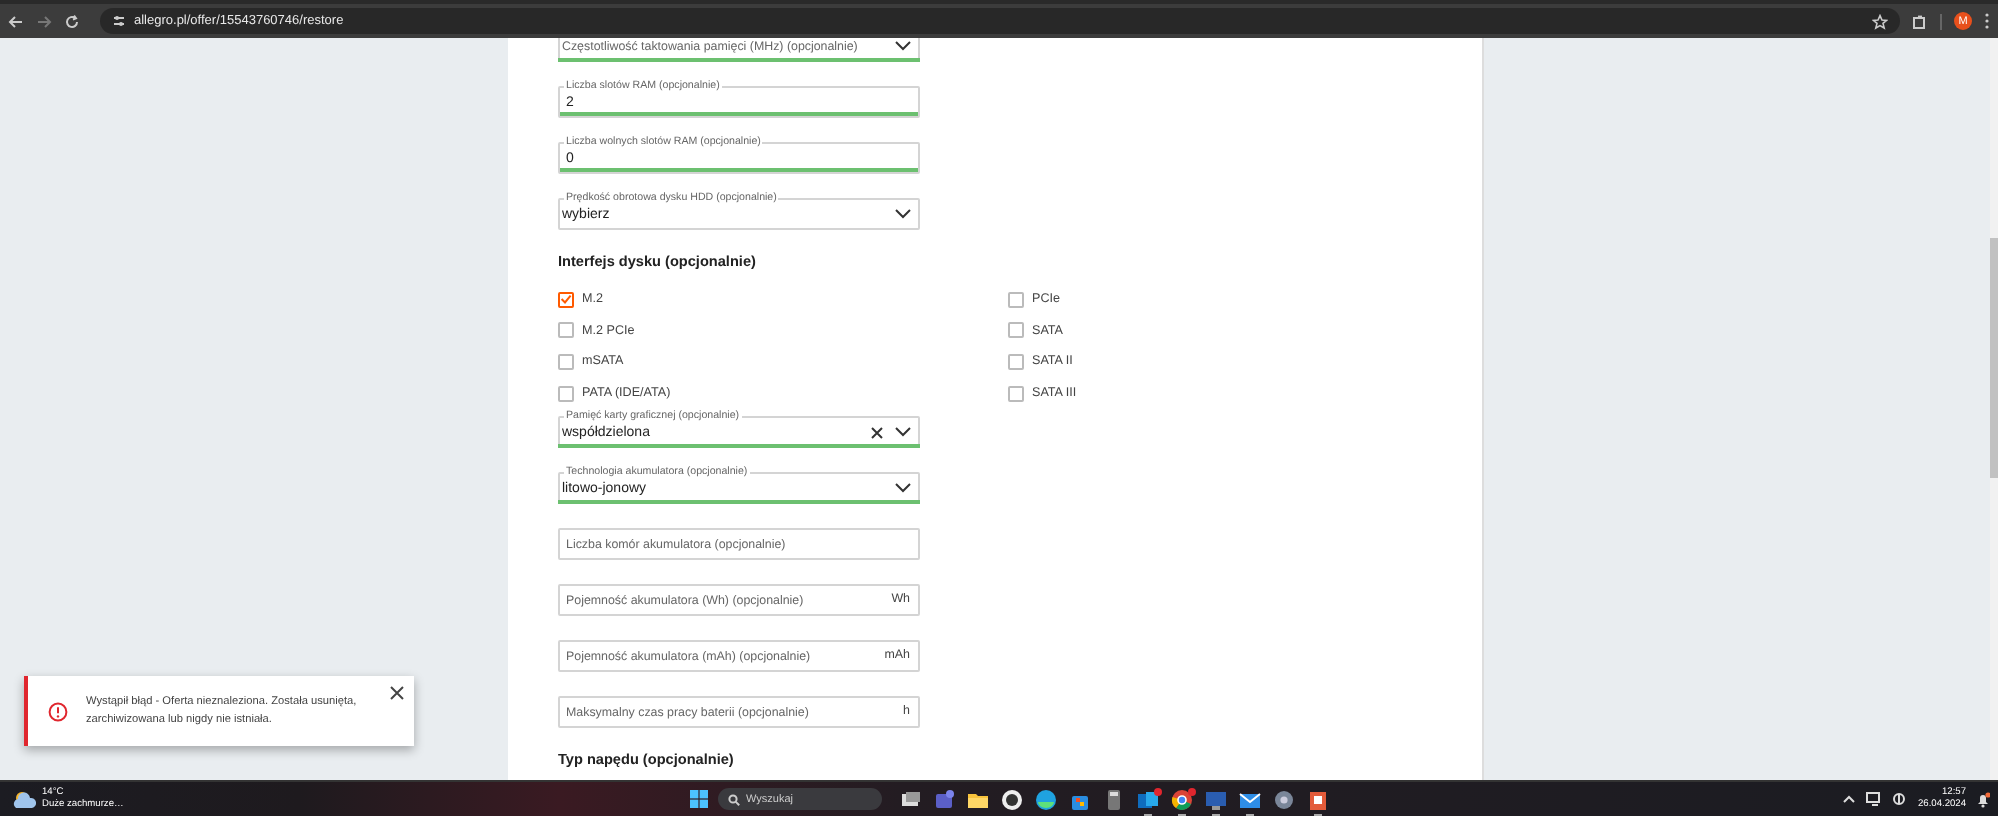 The height and width of the screenshot is (816, 1998). What do you see at coordinates (1873, 799) in the screenshot?
I see `monitor-icon` at bounding box center [1873, 799].